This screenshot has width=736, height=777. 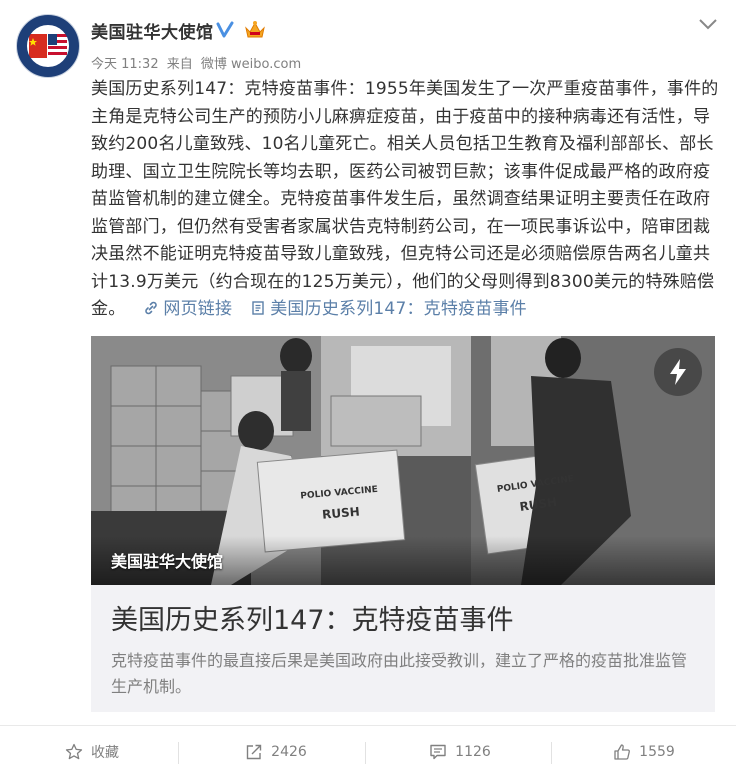 I want to click on chevron-down-icon, so click(x=708, y=24).